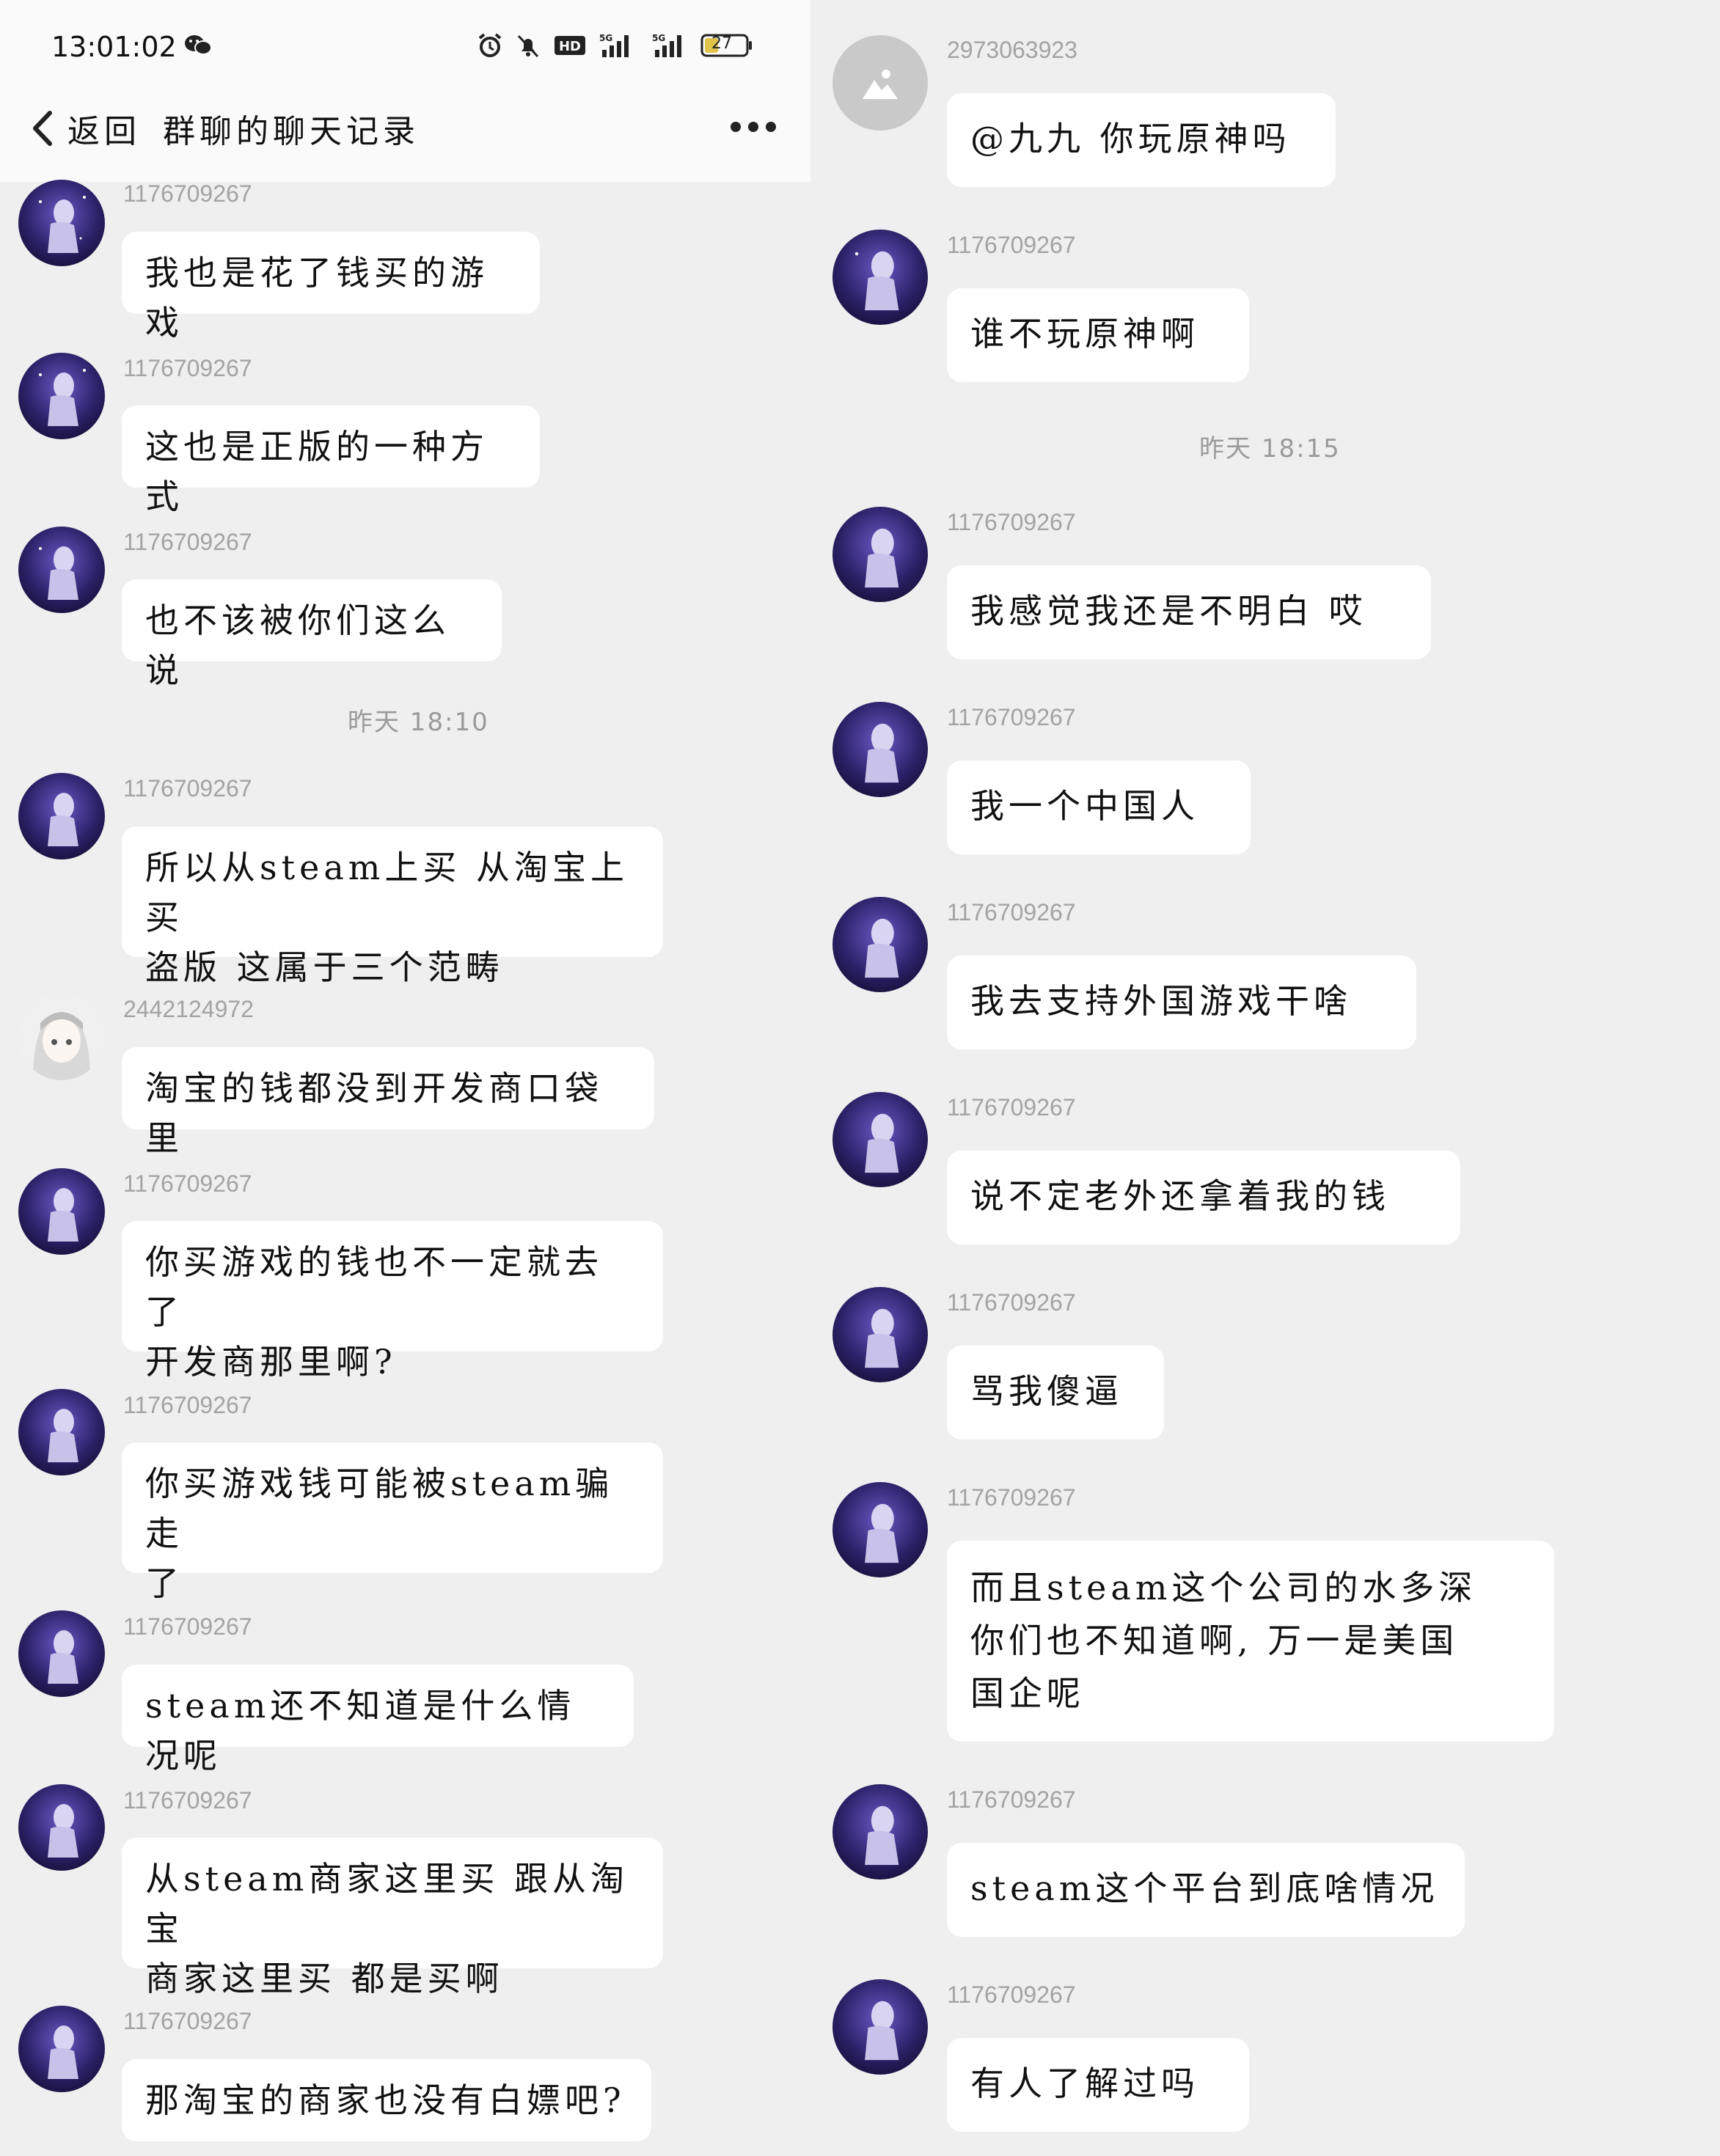 The height and width of the screenshot is (2156, 1720). I want to click on message-bubble: 你买游戏钱可能被steam骗走 了, so click(392, 1522).